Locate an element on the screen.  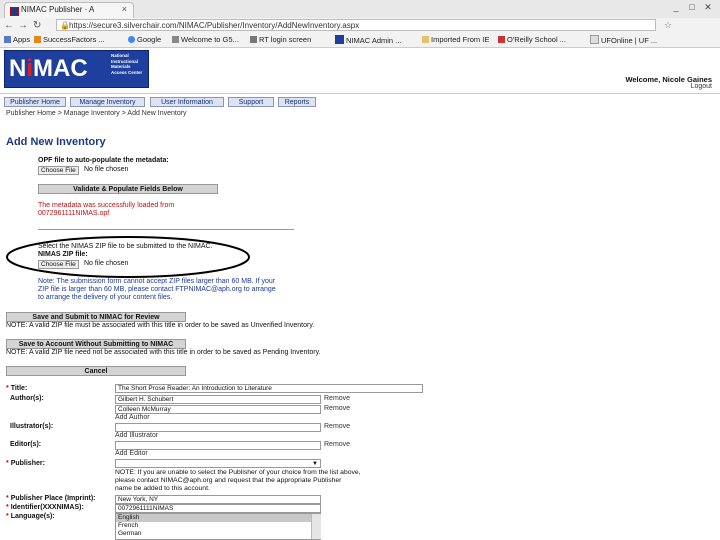
window-controls: _ □ ✕ is located at coordinates (692, 7).